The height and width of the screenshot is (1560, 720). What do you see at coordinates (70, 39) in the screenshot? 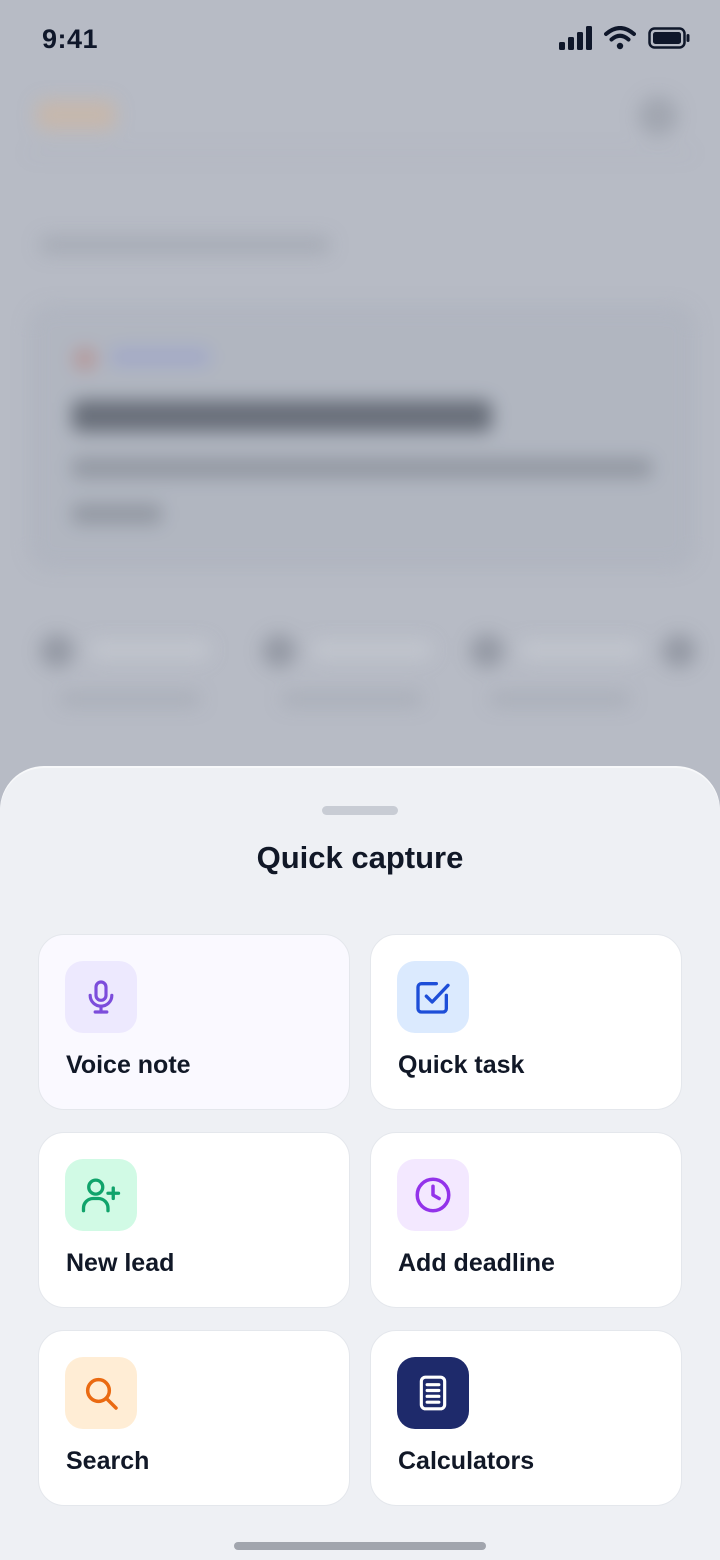
I see `status-time: 9:41` at bounding box center [70, 39].